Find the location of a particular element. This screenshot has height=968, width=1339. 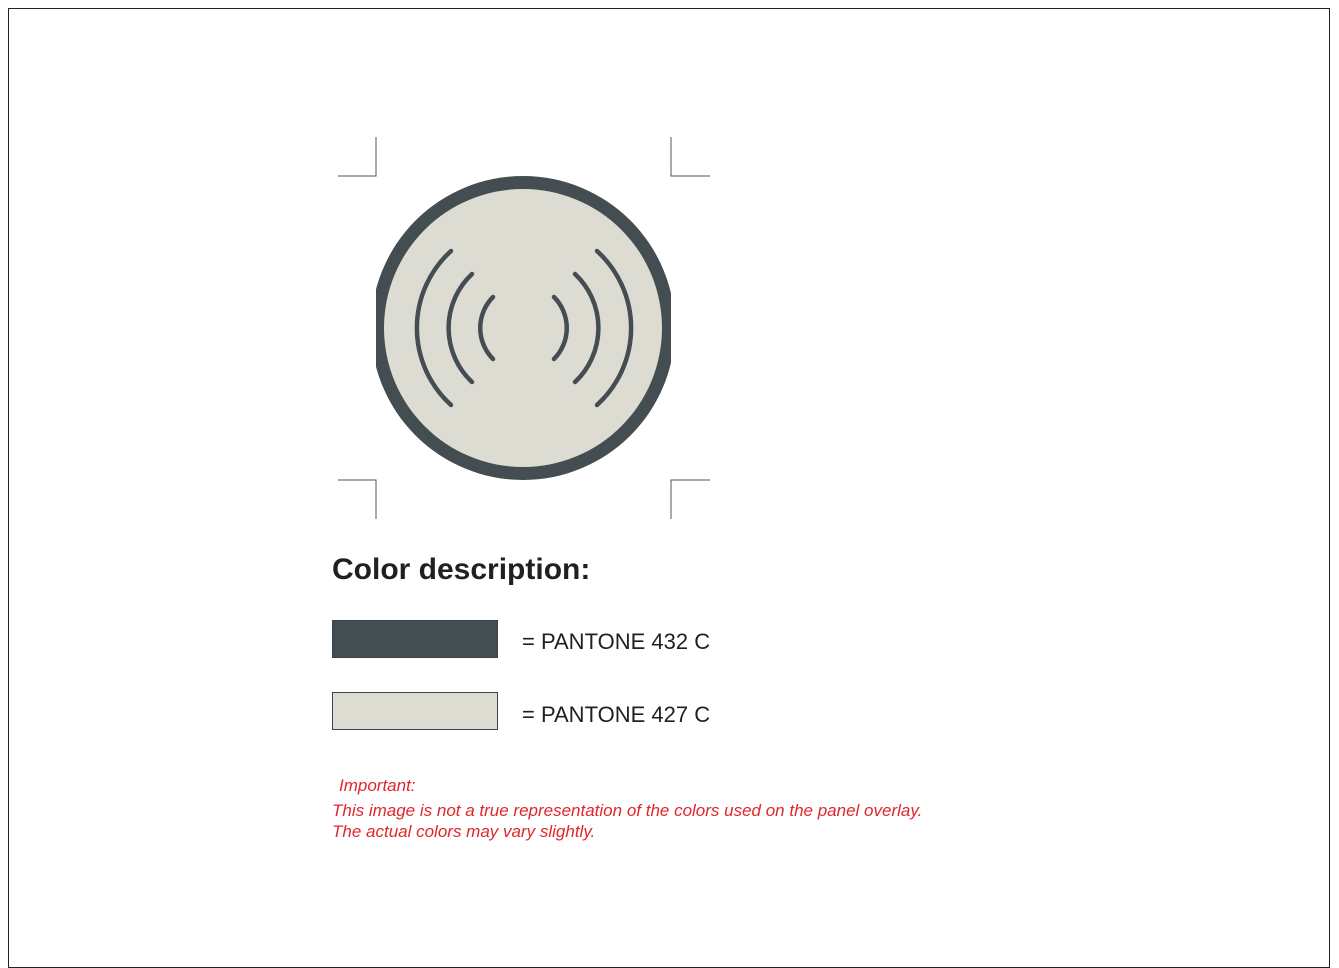

crop-mark-bottom-left is located at coordinates (357, 499).